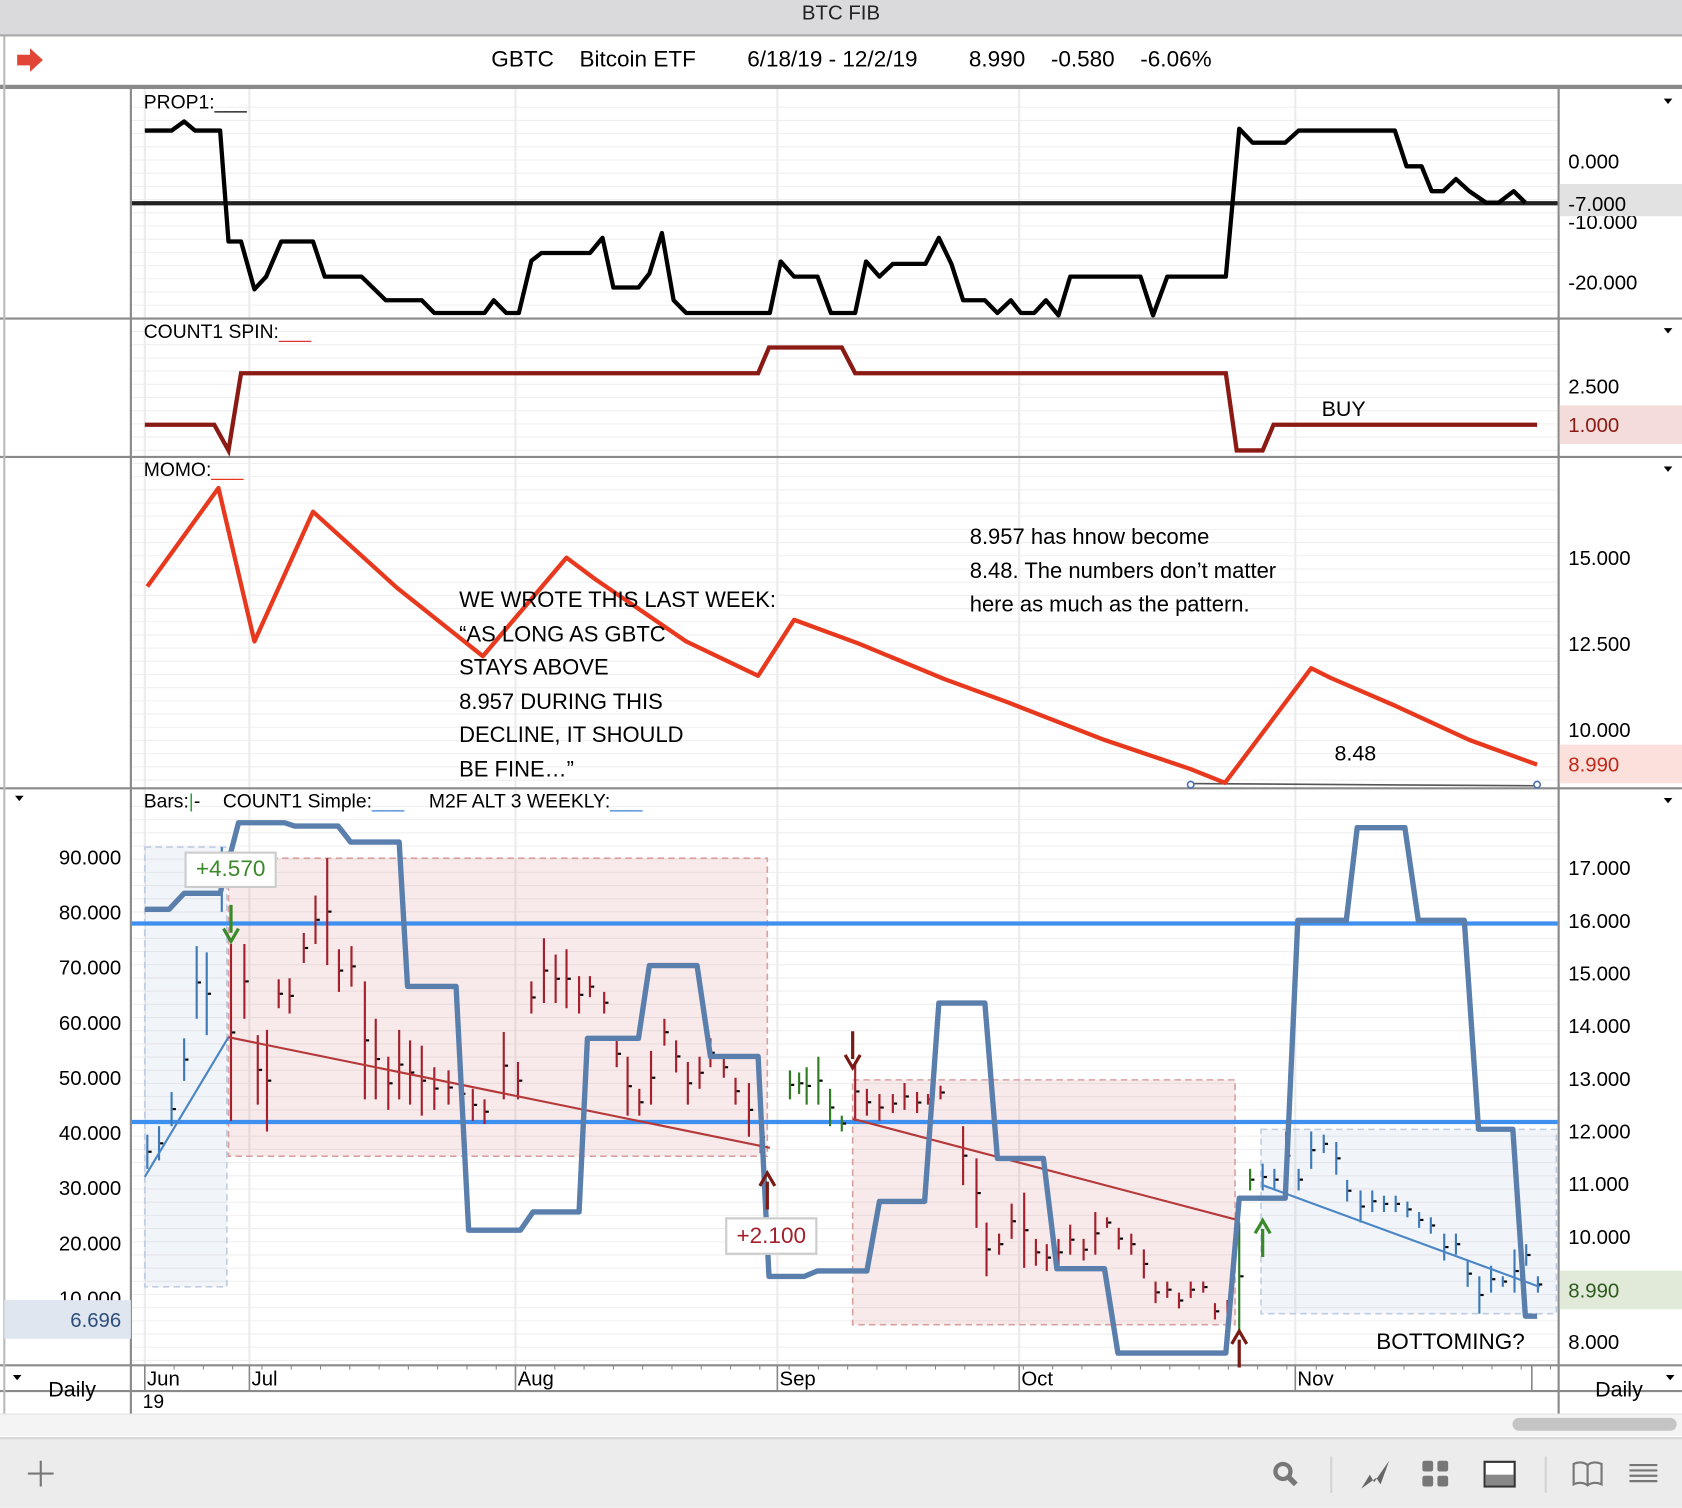  I want to click on horizontal-scrollbar, so click(841, 1425).